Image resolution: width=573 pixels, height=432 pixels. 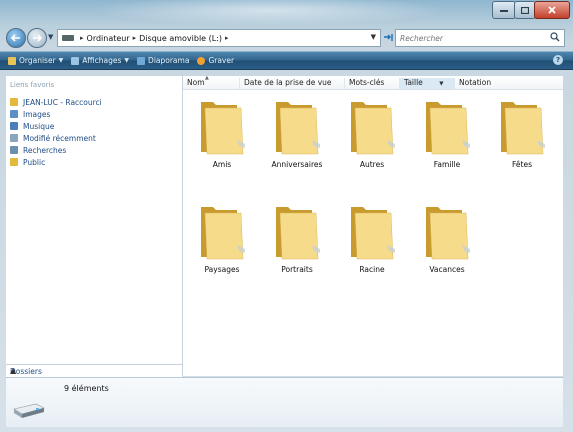 I want to click on sidebar-item-label: Recherches, so click(x=45, y=150).